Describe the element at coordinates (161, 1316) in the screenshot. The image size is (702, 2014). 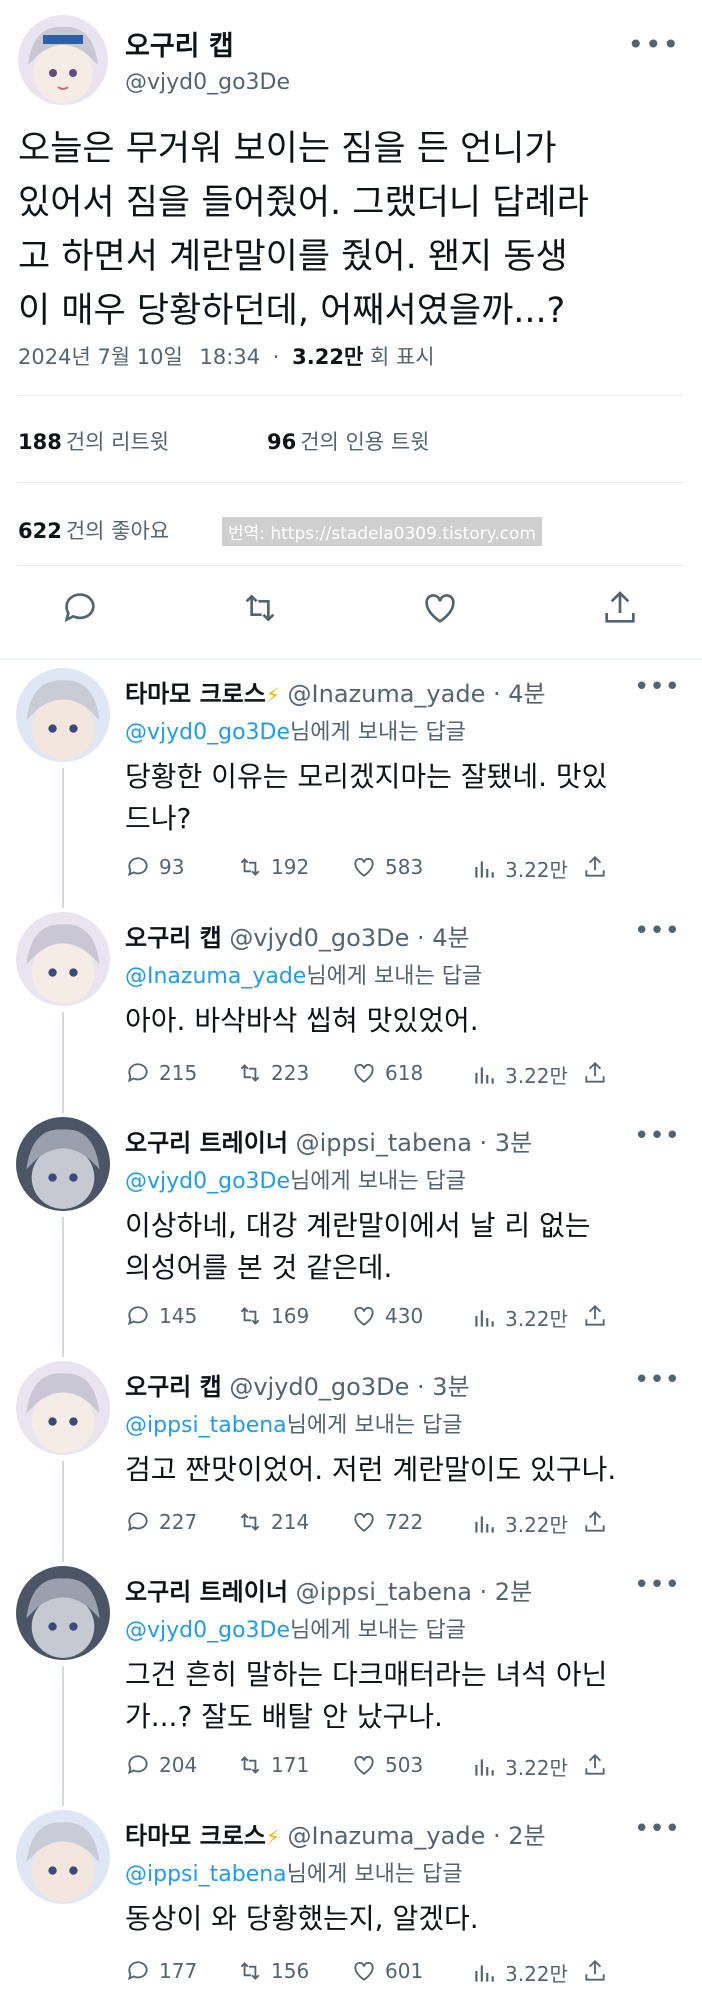
I see `reply-button: 145` at that location.